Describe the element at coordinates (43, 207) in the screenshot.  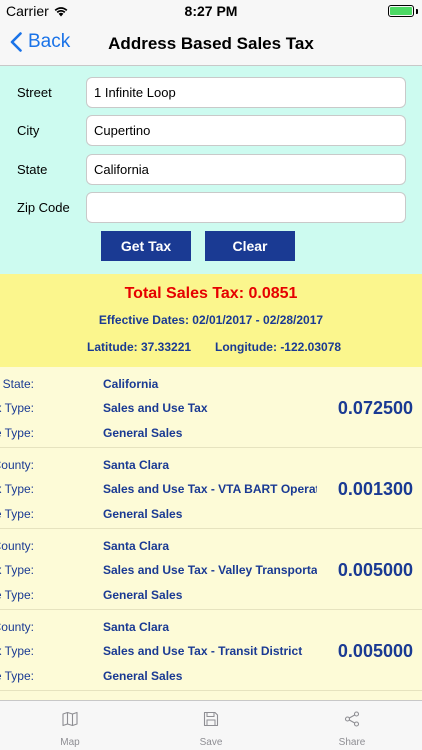
I see `zip-code-label: Zip Code` at that location.